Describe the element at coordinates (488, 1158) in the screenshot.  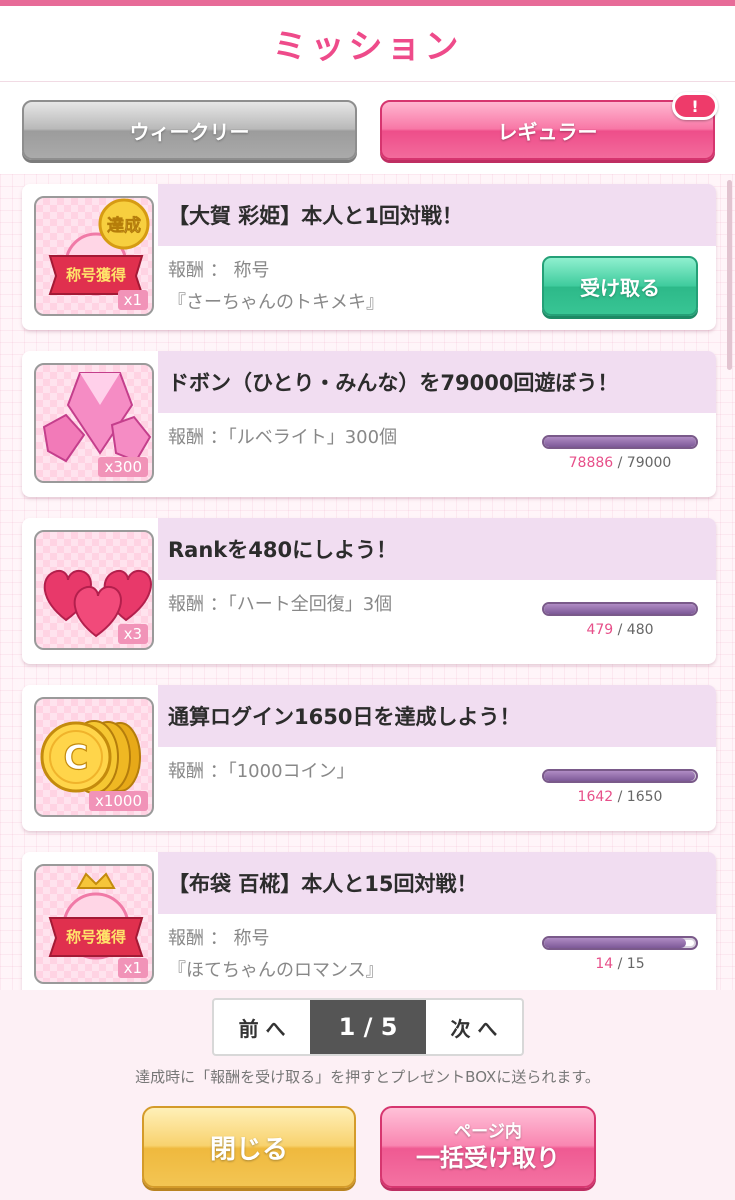
I see `bulk-claim-label: 一括受け取り` at that location.